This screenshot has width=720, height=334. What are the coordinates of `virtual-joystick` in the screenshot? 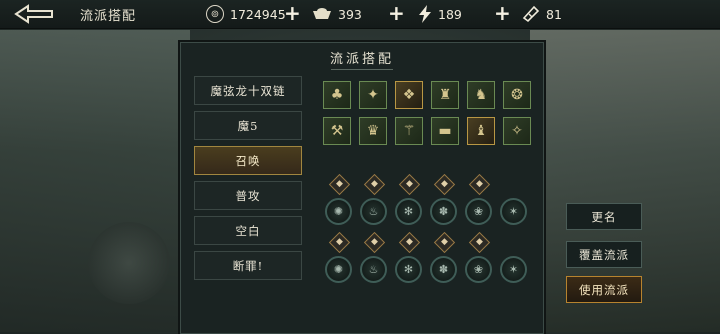 It's located at (129, 263).